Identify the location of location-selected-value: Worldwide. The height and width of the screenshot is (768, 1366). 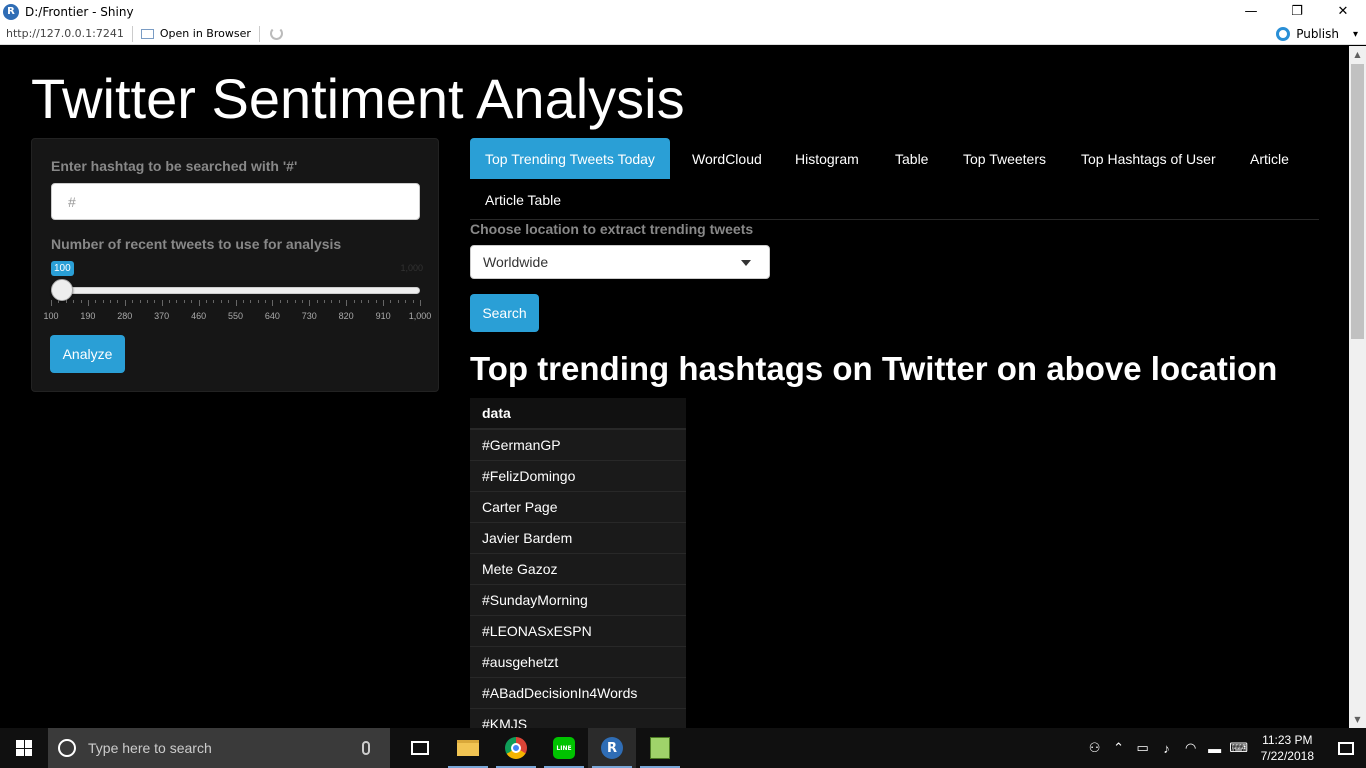
(516, 262).